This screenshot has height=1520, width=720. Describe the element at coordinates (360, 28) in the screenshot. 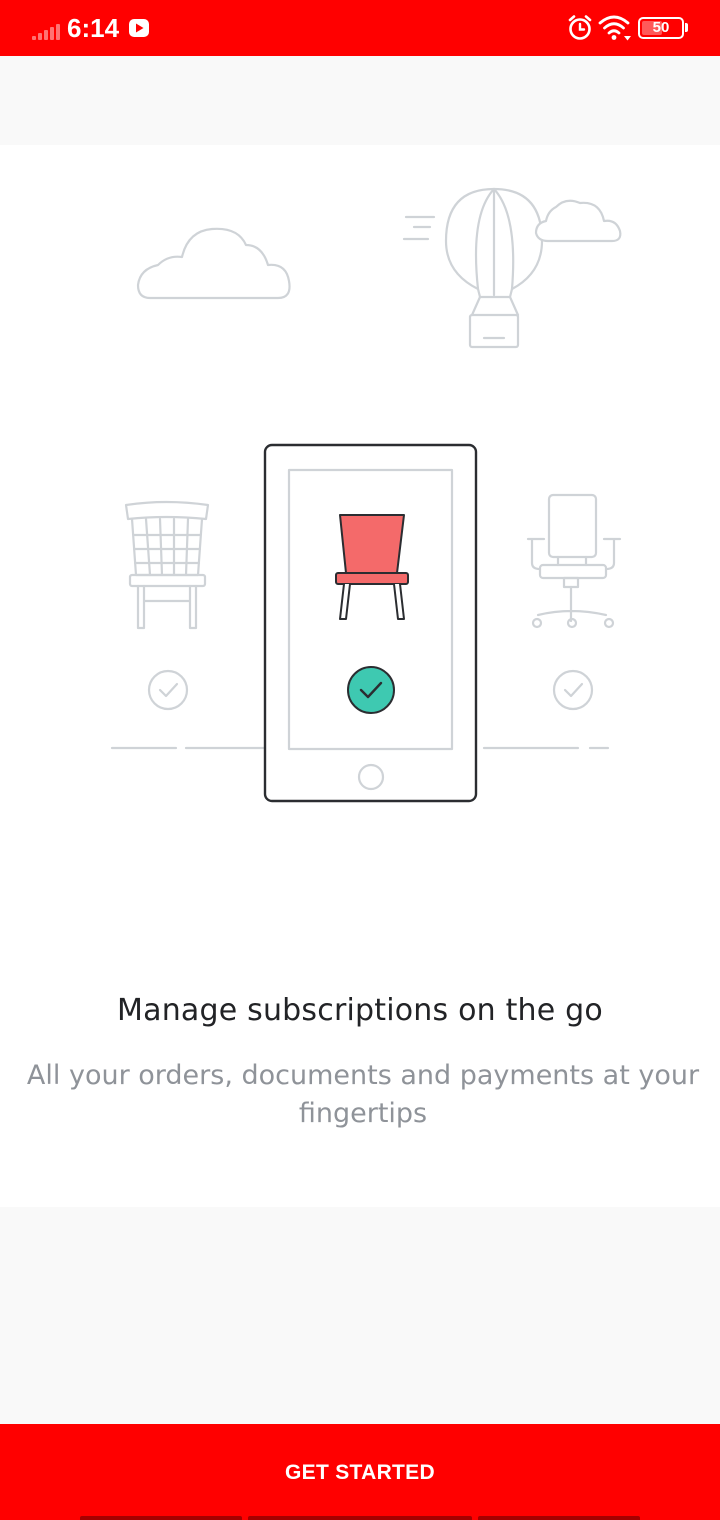

I see `status-bar: 6:14 50` at that location.